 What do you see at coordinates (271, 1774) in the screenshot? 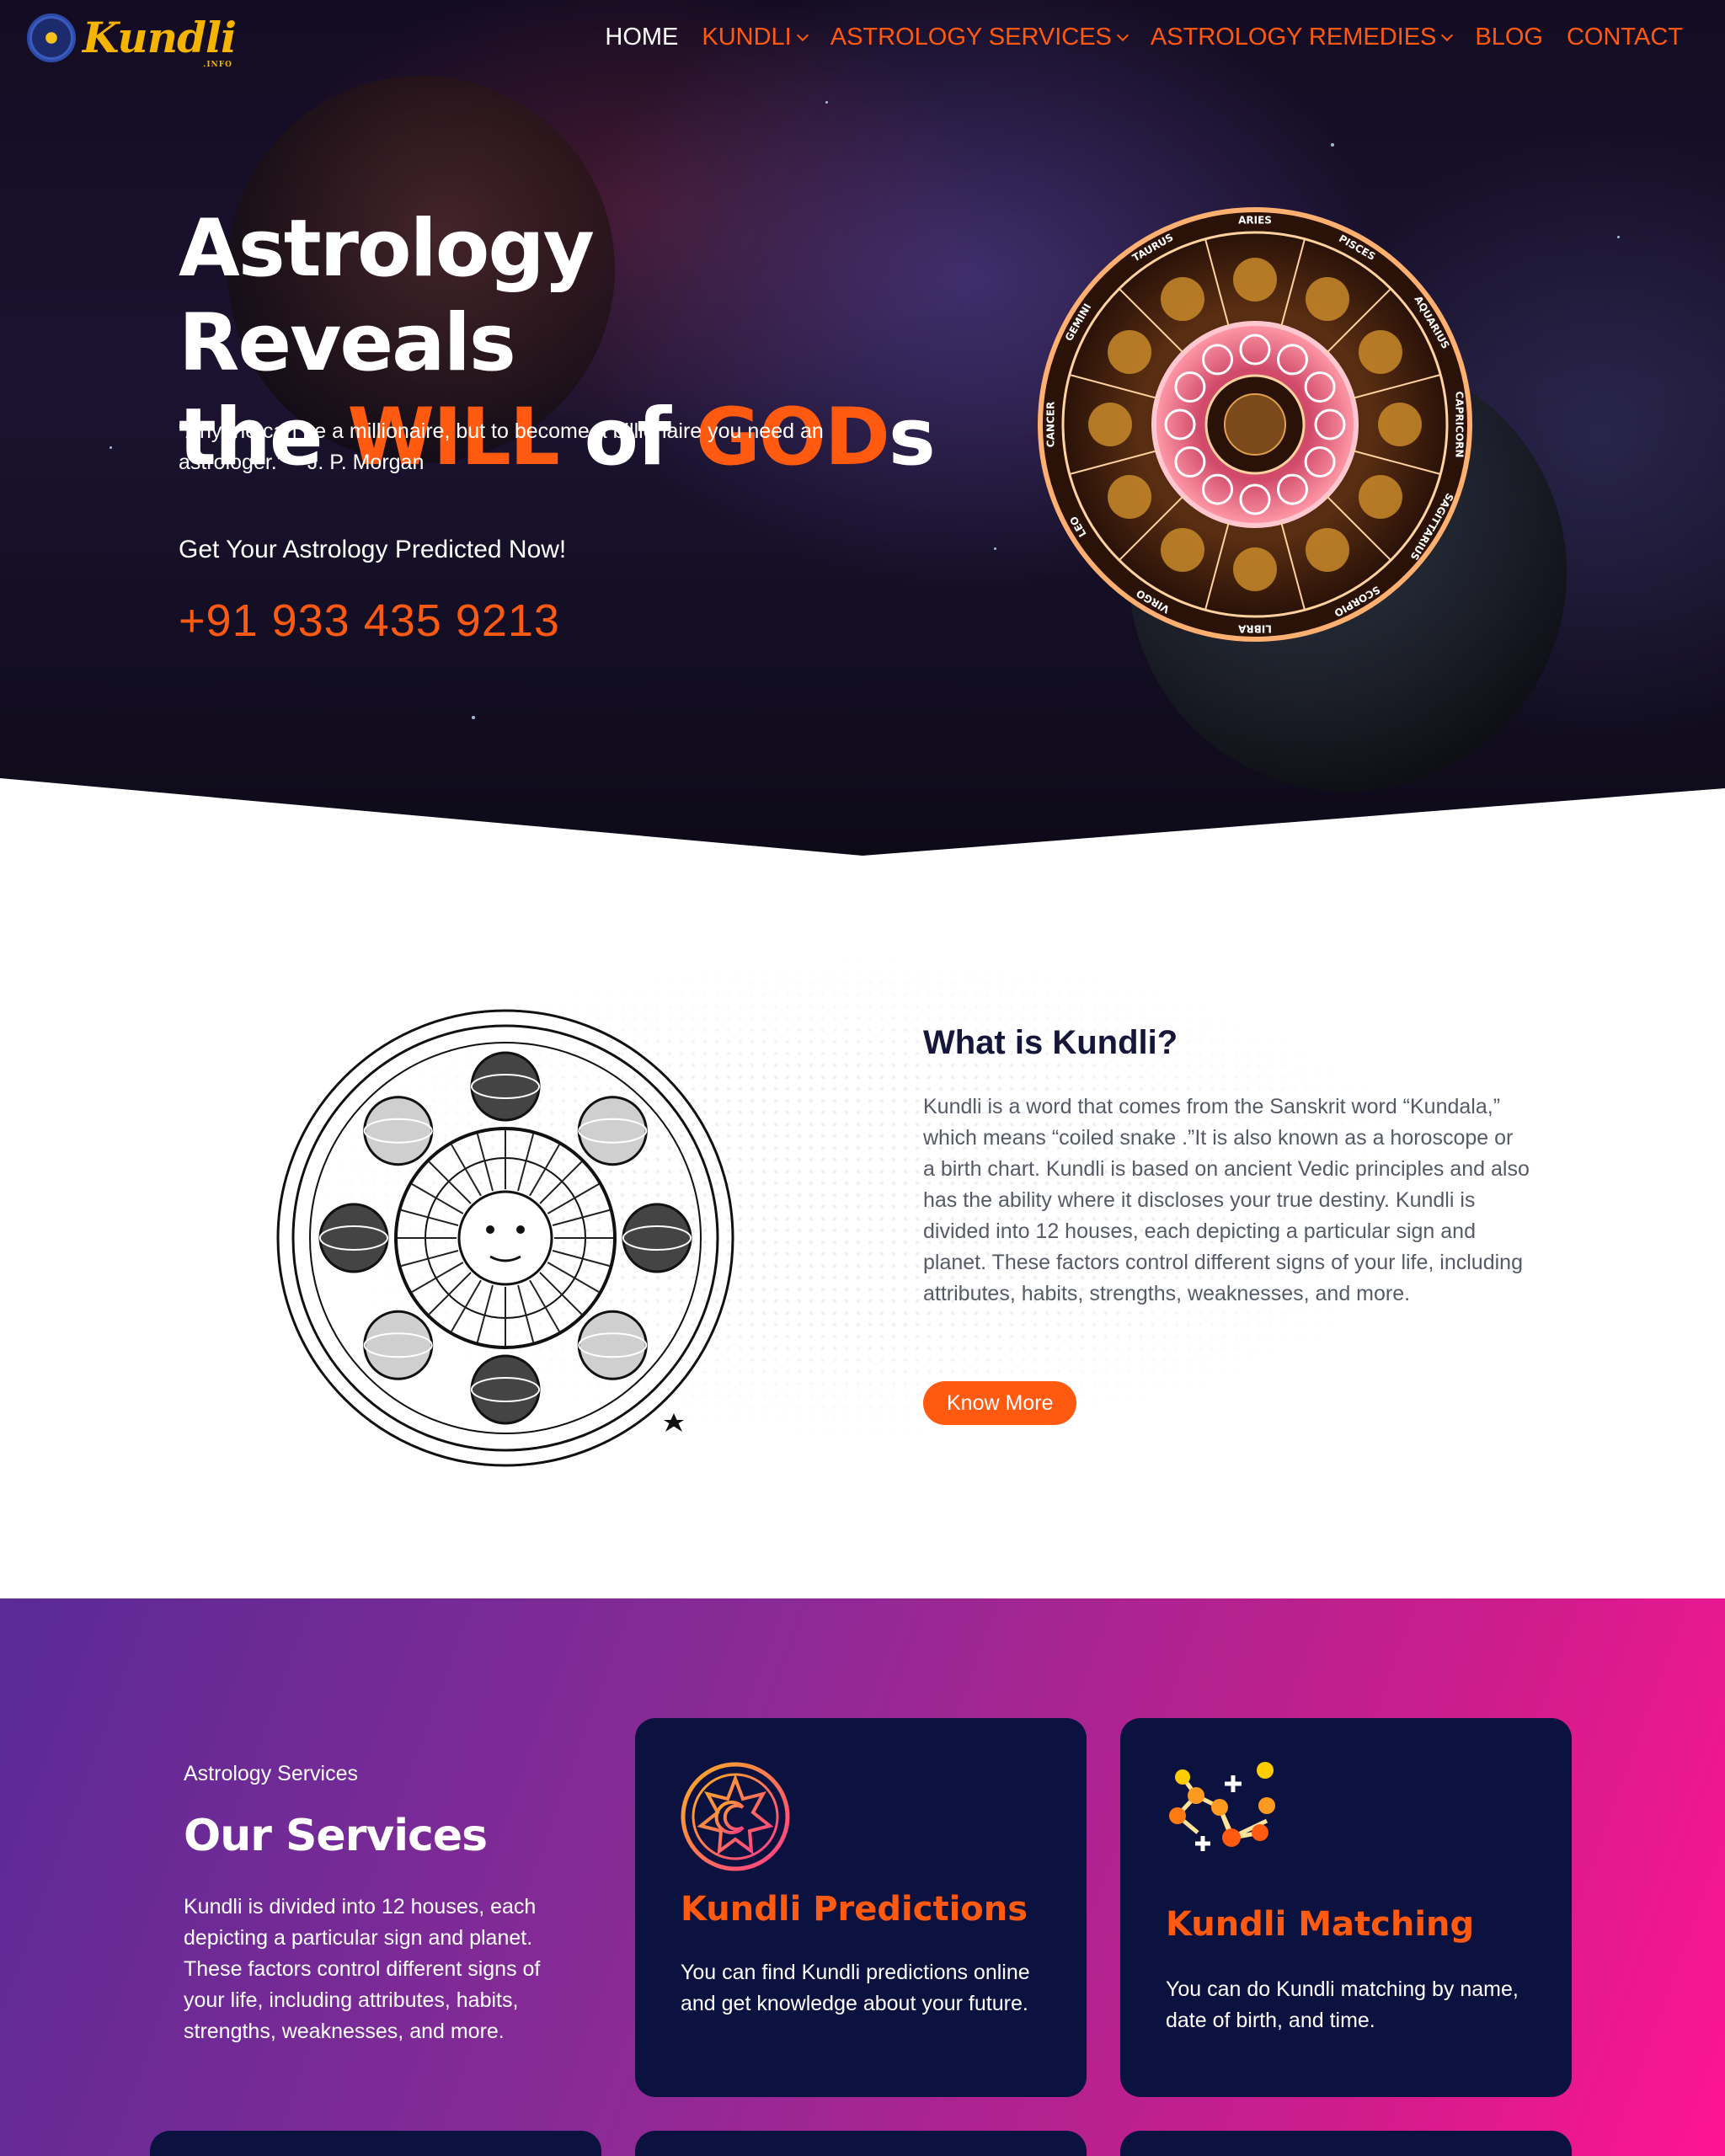
I see `services-eyebrow: Astrology Services` at bounding box center [271, 1774].